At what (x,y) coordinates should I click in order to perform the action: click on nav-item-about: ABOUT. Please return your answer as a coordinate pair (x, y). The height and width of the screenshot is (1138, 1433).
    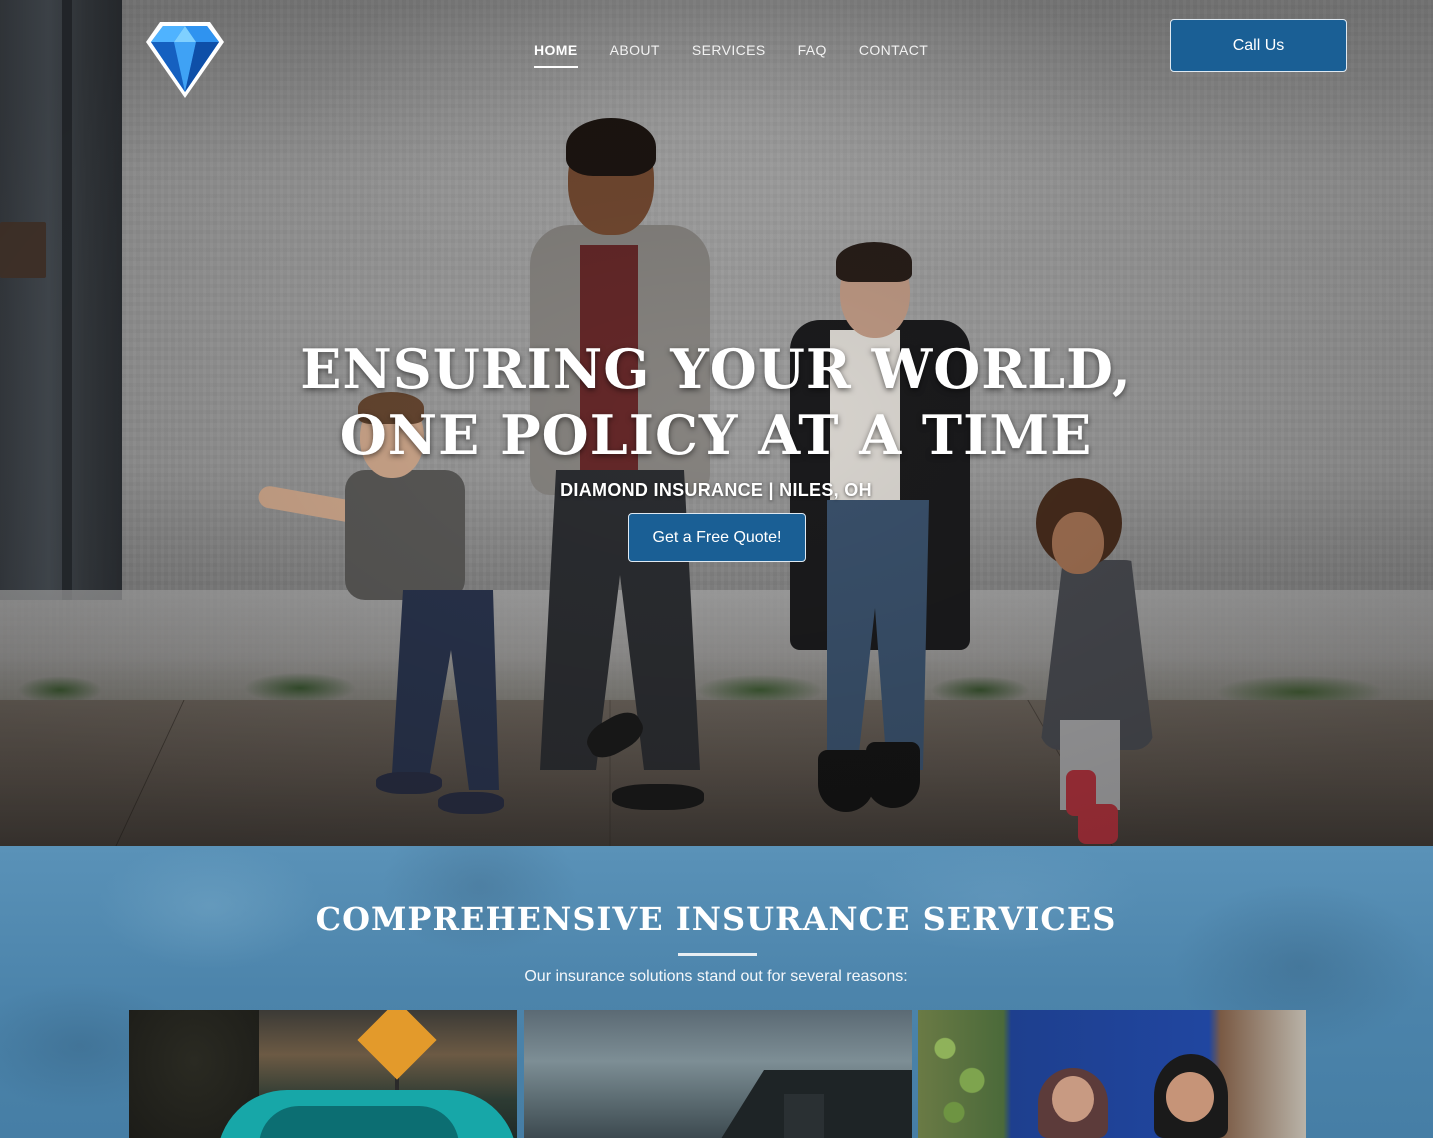
    Looking at the image, I should click on (635, 55).